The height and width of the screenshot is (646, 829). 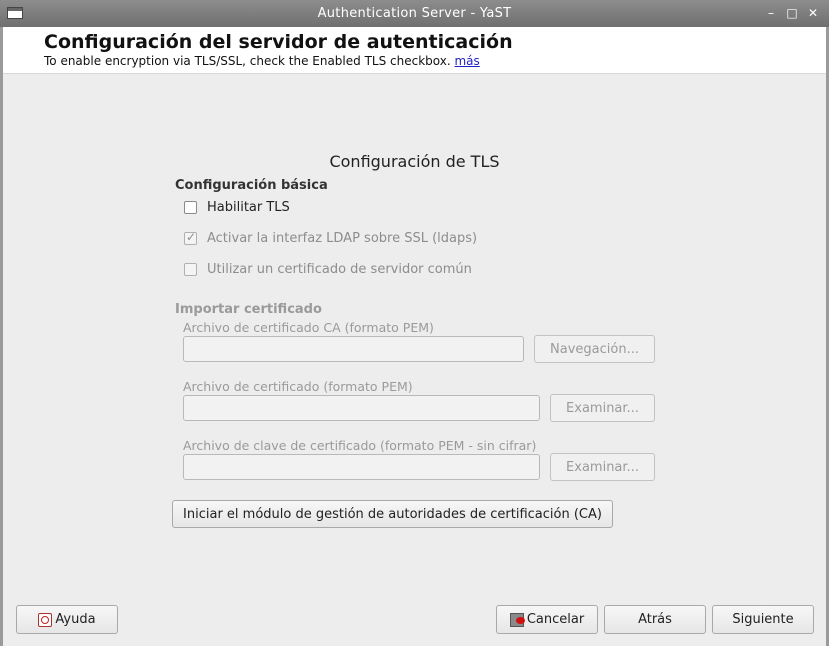 I want to click on window-title: Authentication Server - YaST, so click(x=414, y=13).